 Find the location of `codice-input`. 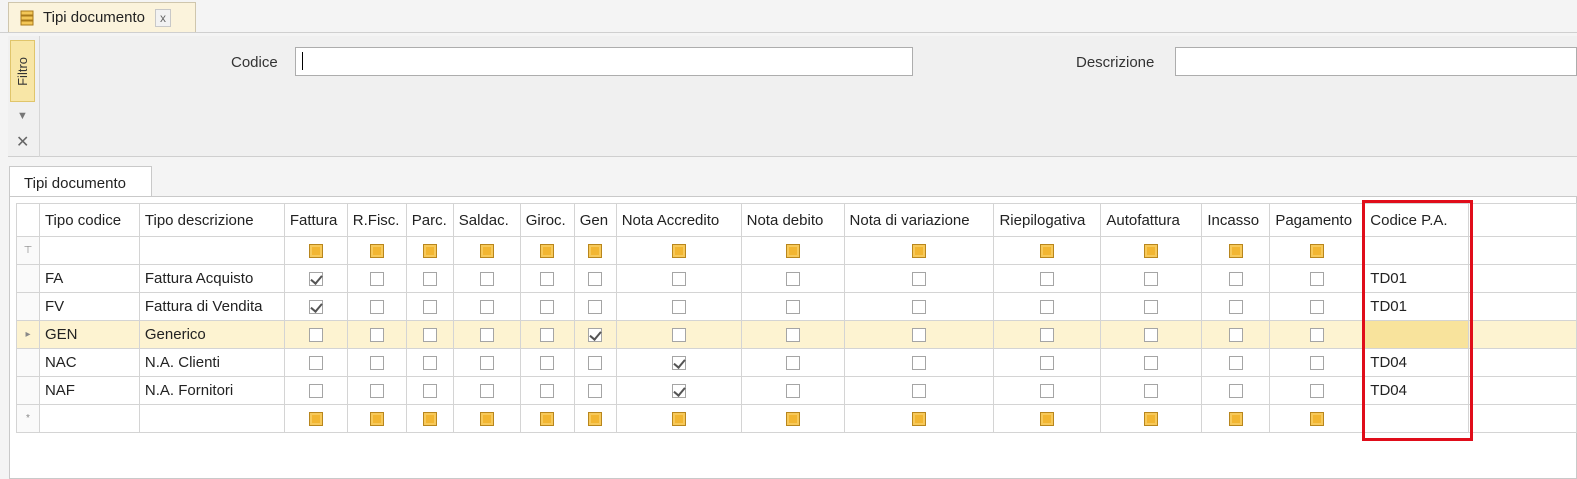

codice-input is located at coordinates (604, 61).